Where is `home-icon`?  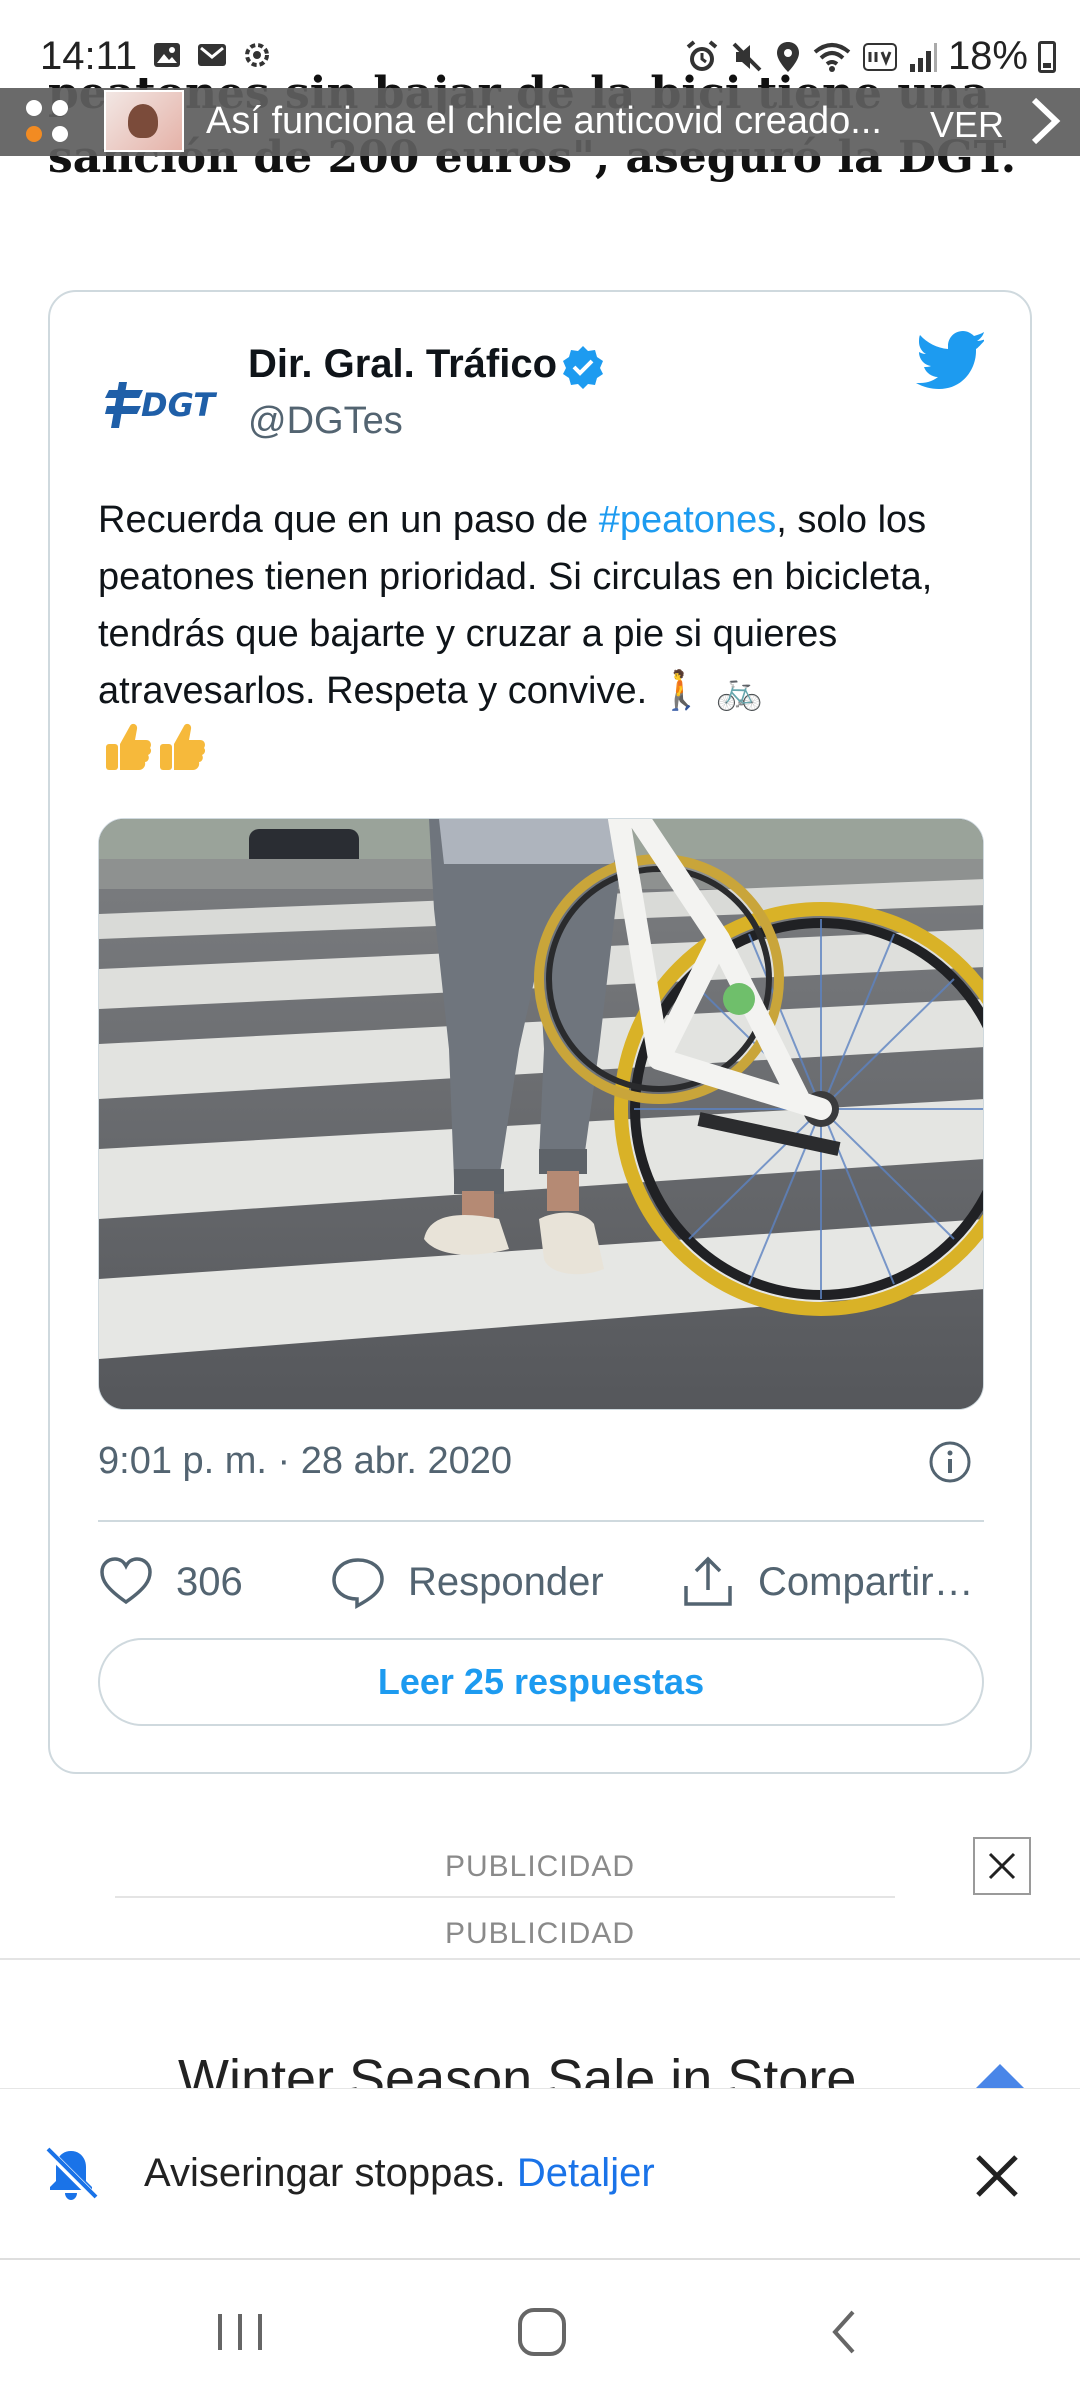 home-icon is located at coordinates (542, 2332).